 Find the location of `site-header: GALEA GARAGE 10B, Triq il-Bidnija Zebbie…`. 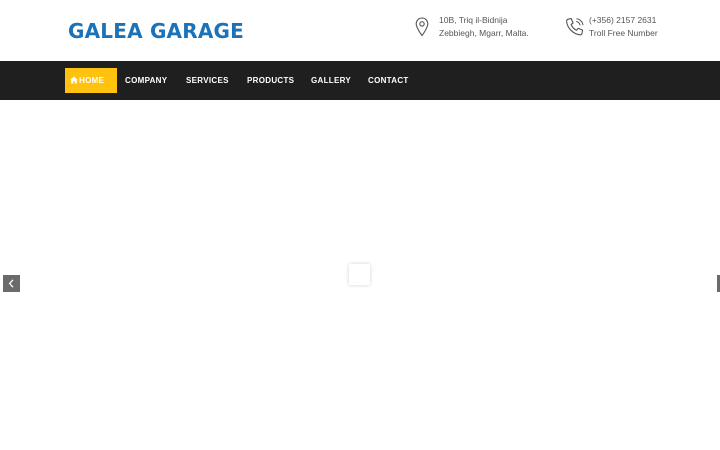

site-header: GALEA GARAGE 10B, Triq il-Bidnija Zebbie… is located at coordinates (360, 30).